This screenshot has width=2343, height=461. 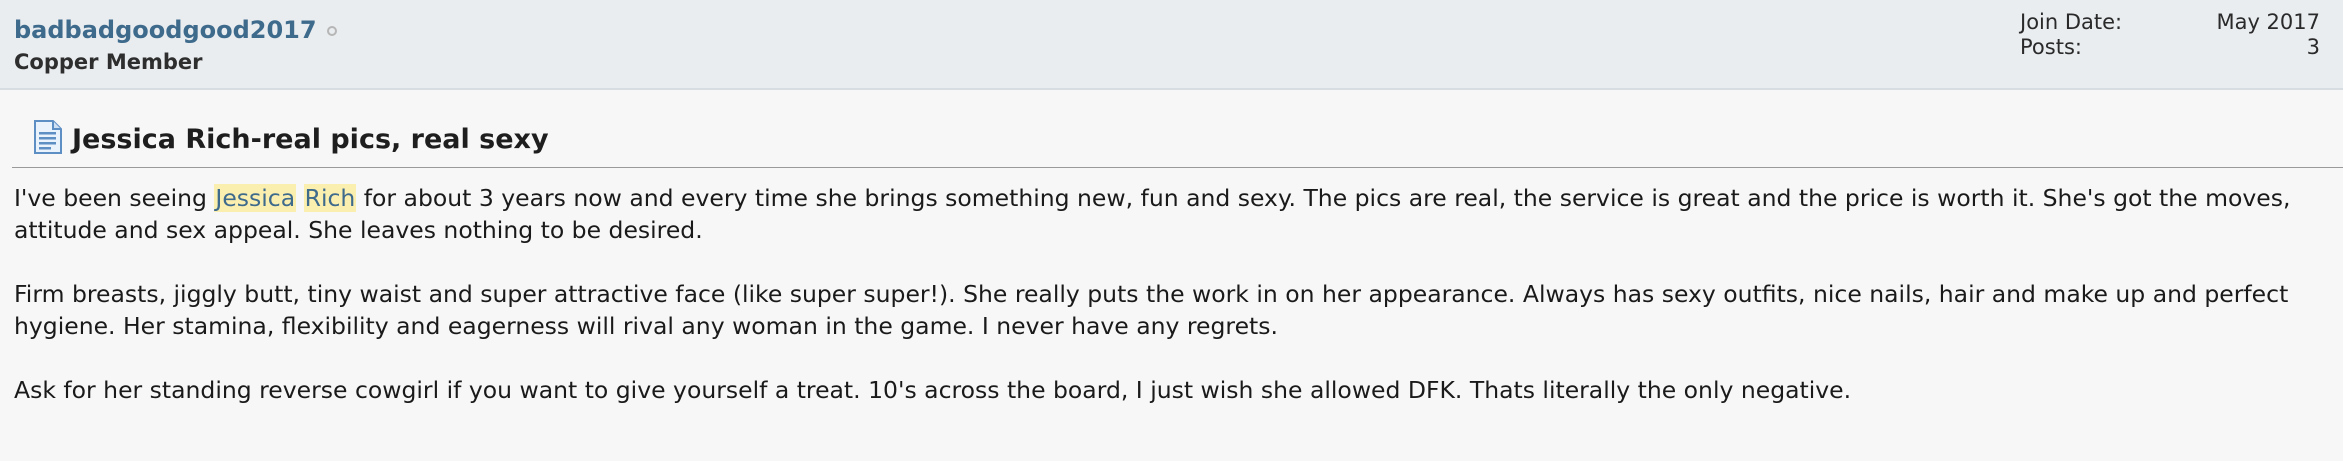 I want to click on join-date-label: Join Date:, so click(x=2071, y=22).